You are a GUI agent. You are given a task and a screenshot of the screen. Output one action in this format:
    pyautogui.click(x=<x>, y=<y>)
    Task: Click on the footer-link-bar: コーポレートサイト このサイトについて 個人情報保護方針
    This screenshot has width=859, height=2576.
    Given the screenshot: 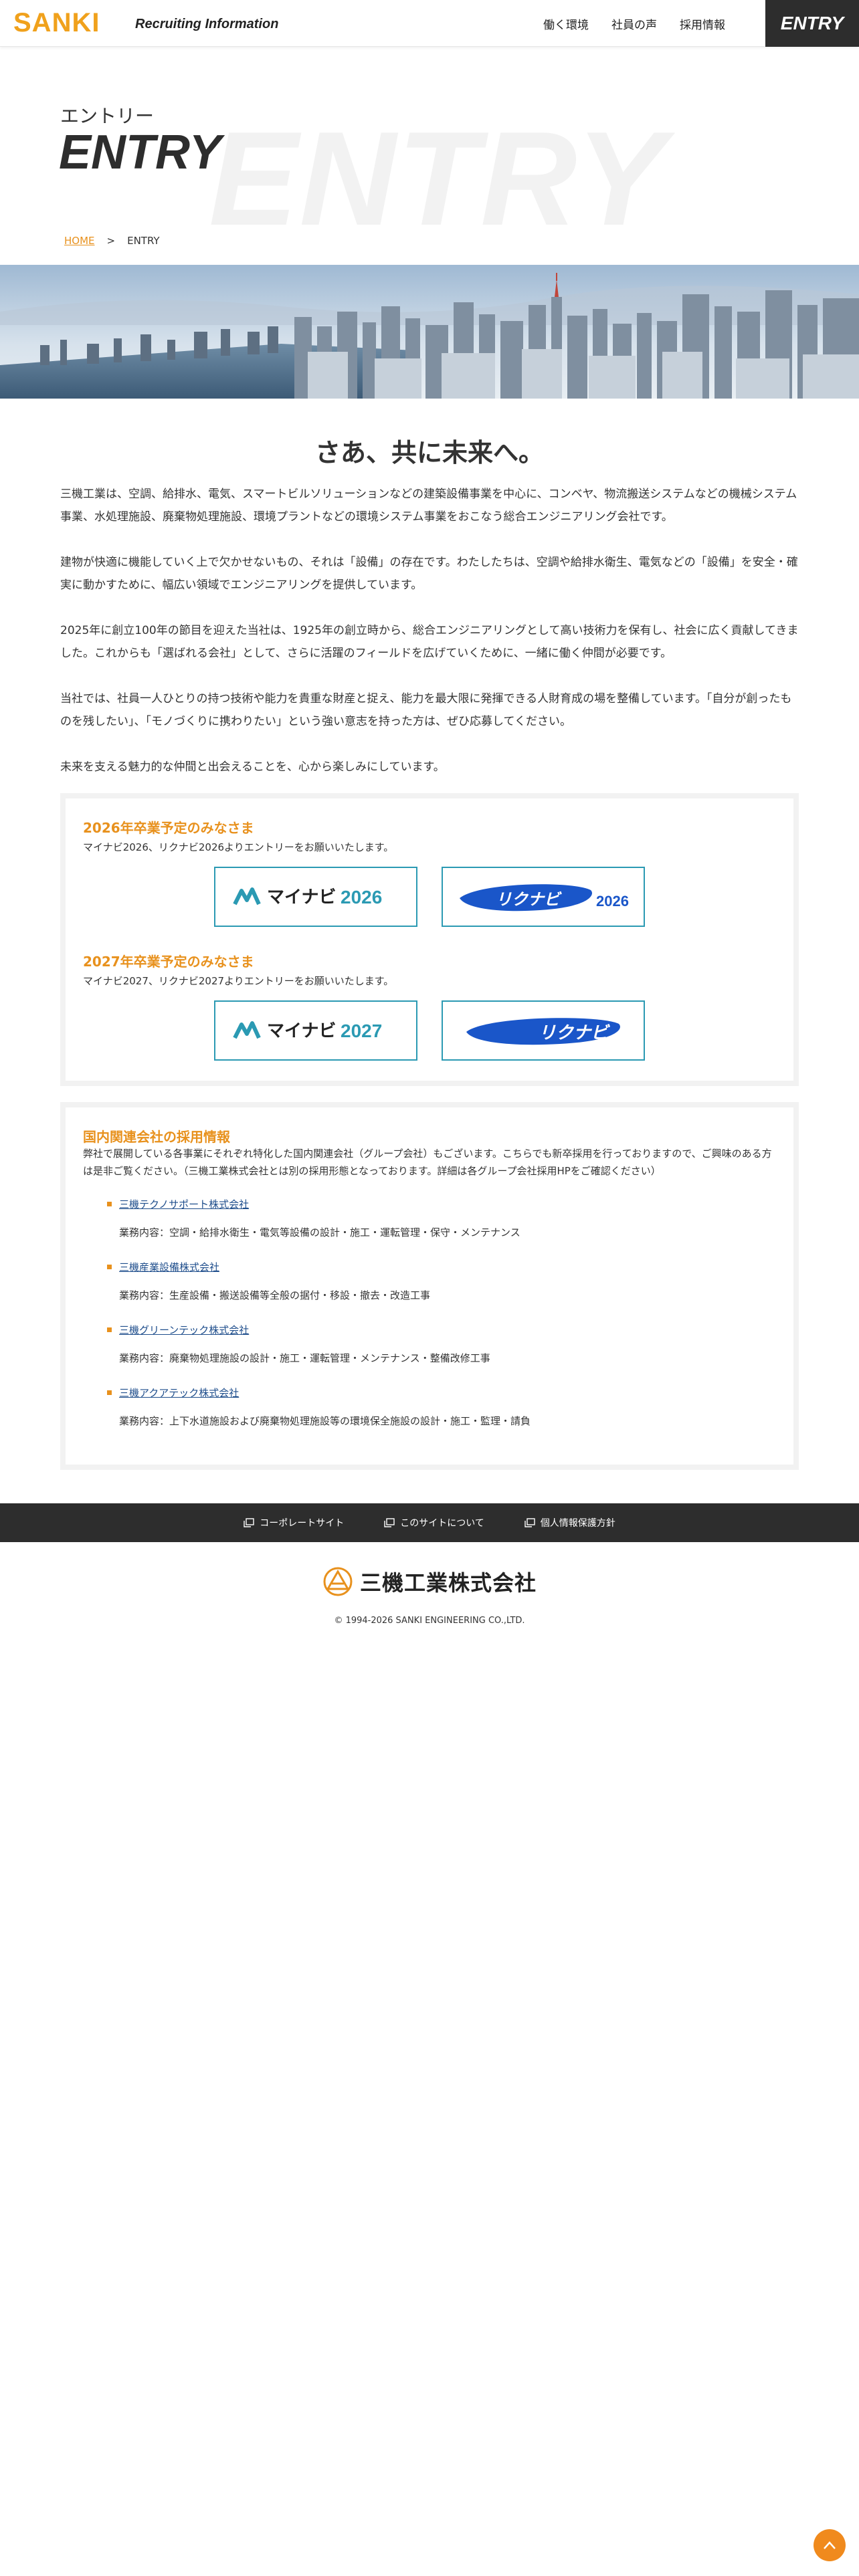 What is the action you would take?
    pyautogui.click(x=429, y=1523)
    